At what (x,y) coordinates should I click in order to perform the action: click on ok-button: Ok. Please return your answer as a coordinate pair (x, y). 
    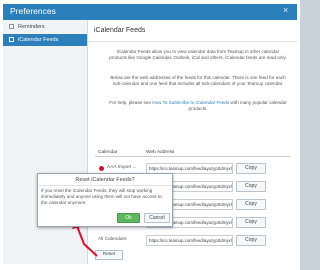
    Looking at the image, I should click on (128, 218).